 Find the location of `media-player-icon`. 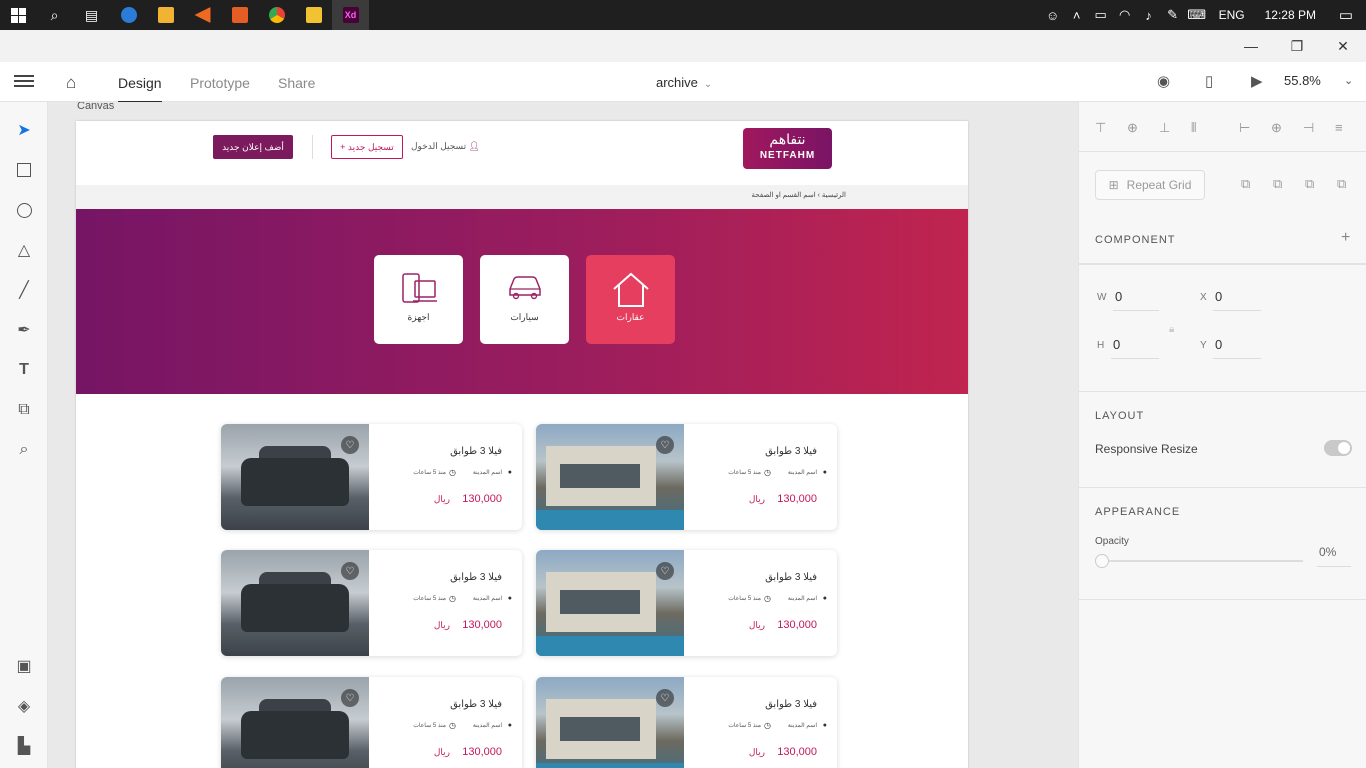

media-player-icon is located at coordinates (202, 15).